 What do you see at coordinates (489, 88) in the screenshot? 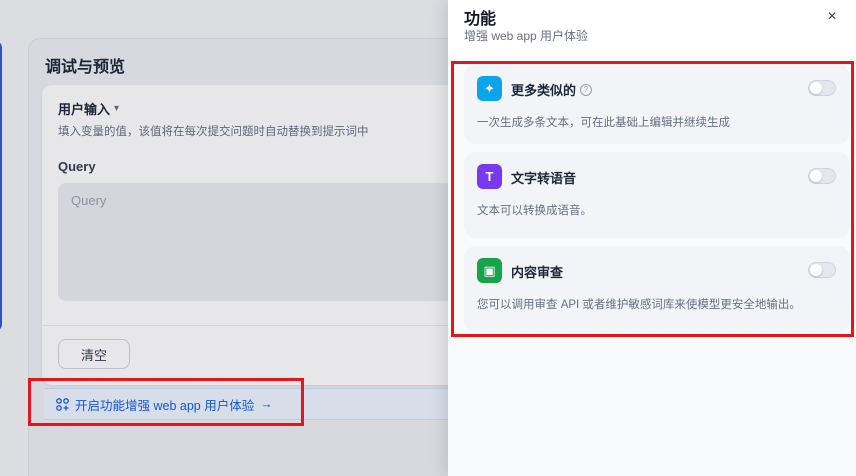
I see `sparkle-icon: ✦` at bounding box center [489, 88].